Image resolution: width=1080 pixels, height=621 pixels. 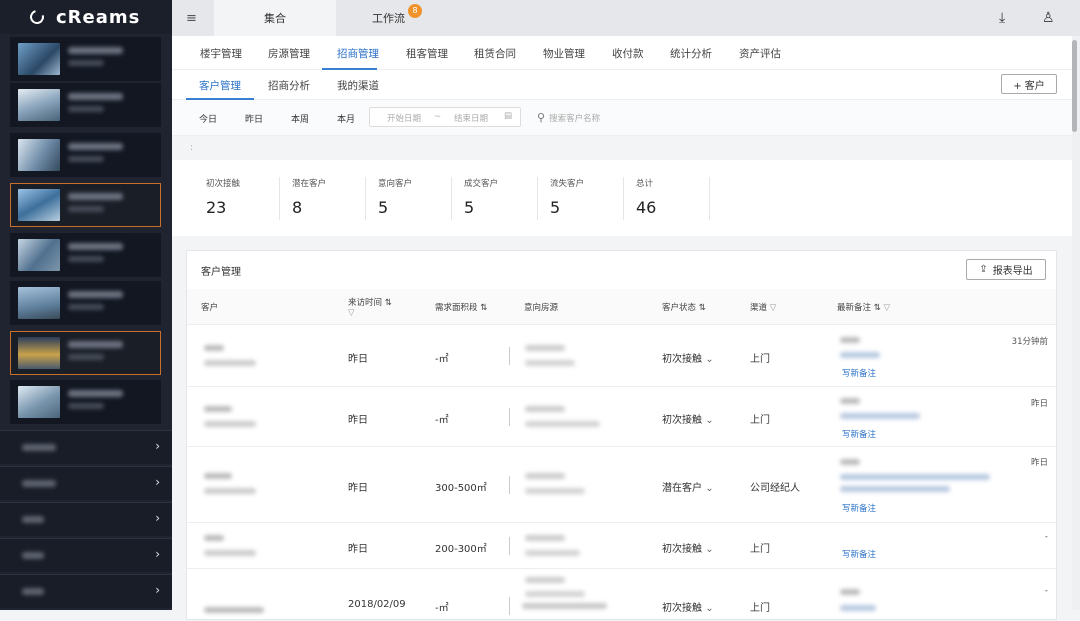 I want to click on customer-phone-redacted, so click(x=230, y=363).